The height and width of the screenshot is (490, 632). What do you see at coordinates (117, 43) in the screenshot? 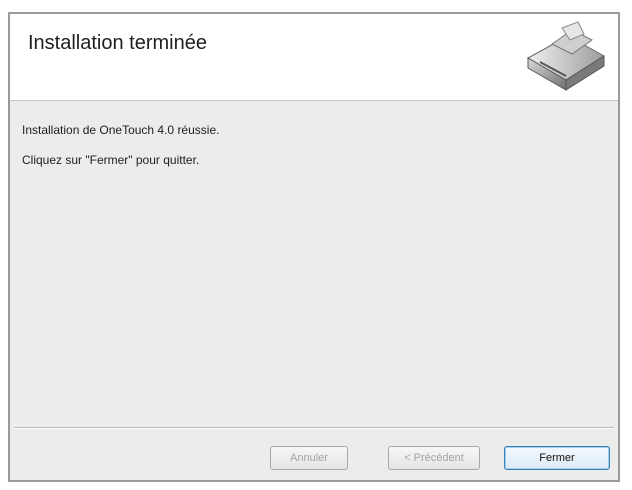
I see `dialog-title: Installation terminée` at bounding box center [117, 43].